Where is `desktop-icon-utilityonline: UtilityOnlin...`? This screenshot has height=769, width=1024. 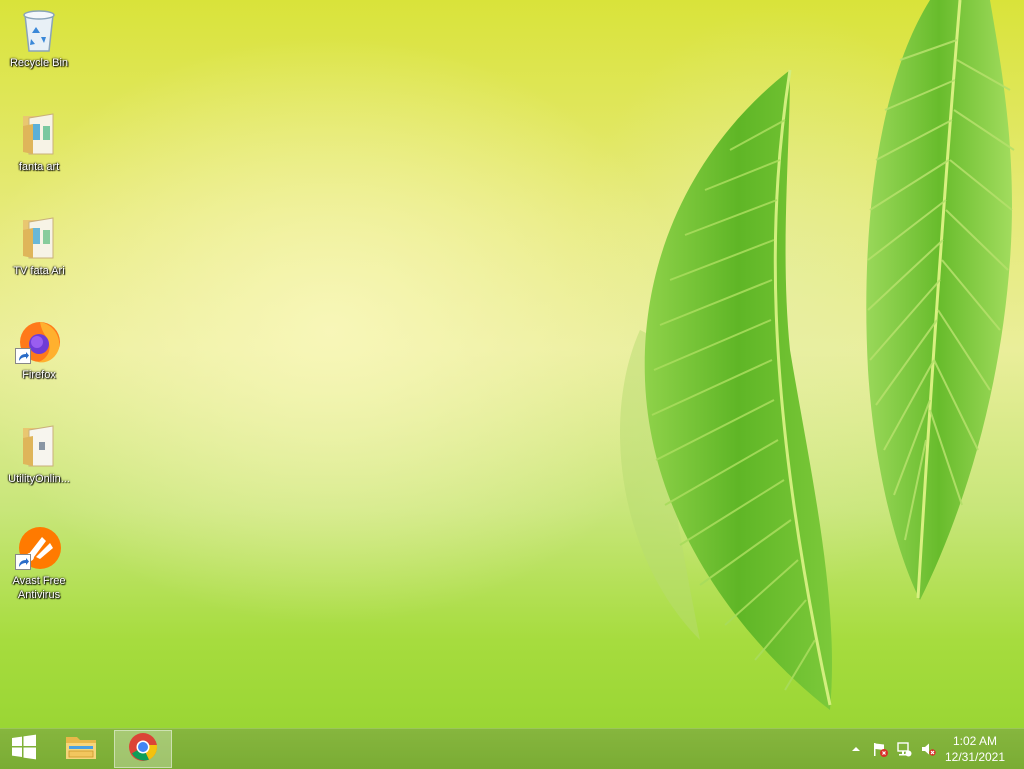 desktop-icon-utilityonline: UtilityOnlin... is located at coordinates (39, 454).